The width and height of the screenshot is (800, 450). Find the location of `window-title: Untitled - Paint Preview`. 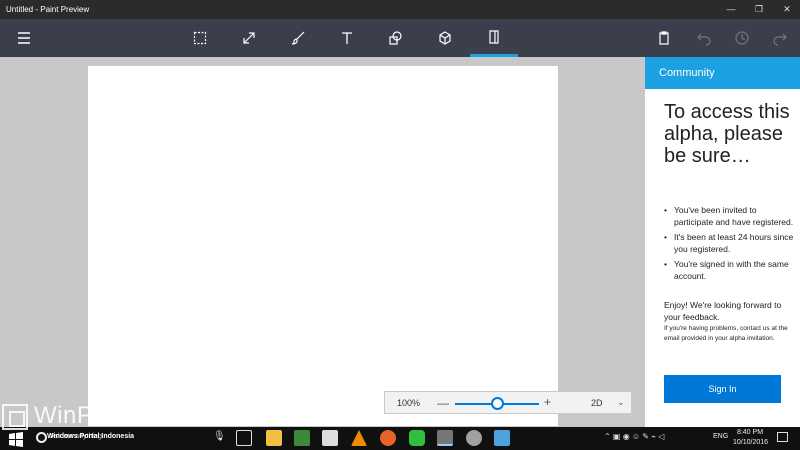

window-title: Untitled - Paint Preview is located at coordinates (48, 9).